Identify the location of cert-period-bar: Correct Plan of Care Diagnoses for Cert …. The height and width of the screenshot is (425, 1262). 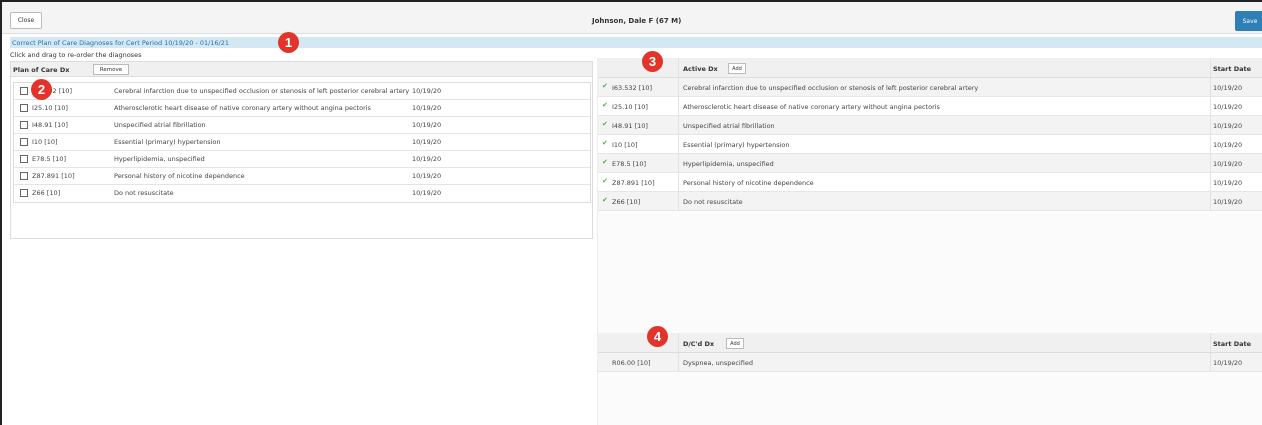
(636, 42).